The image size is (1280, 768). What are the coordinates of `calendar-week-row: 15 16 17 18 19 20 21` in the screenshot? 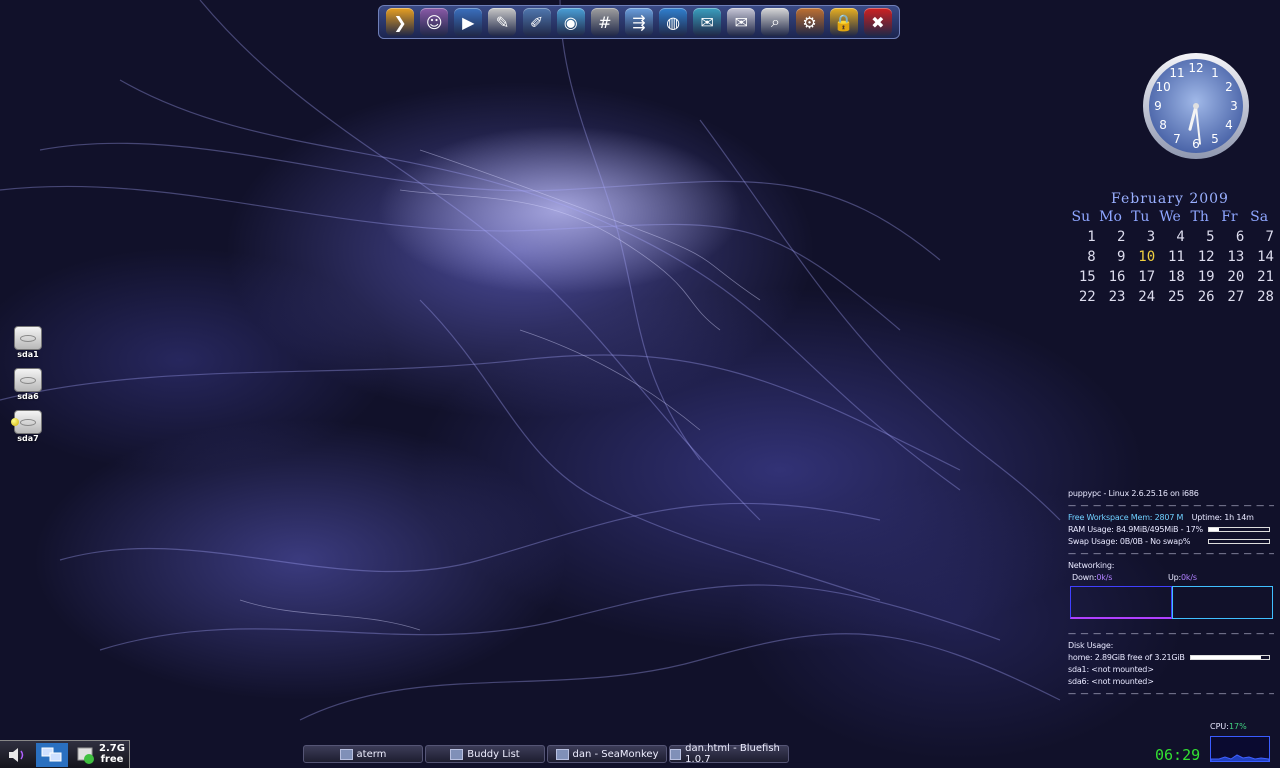 It's located at (1170, 277).